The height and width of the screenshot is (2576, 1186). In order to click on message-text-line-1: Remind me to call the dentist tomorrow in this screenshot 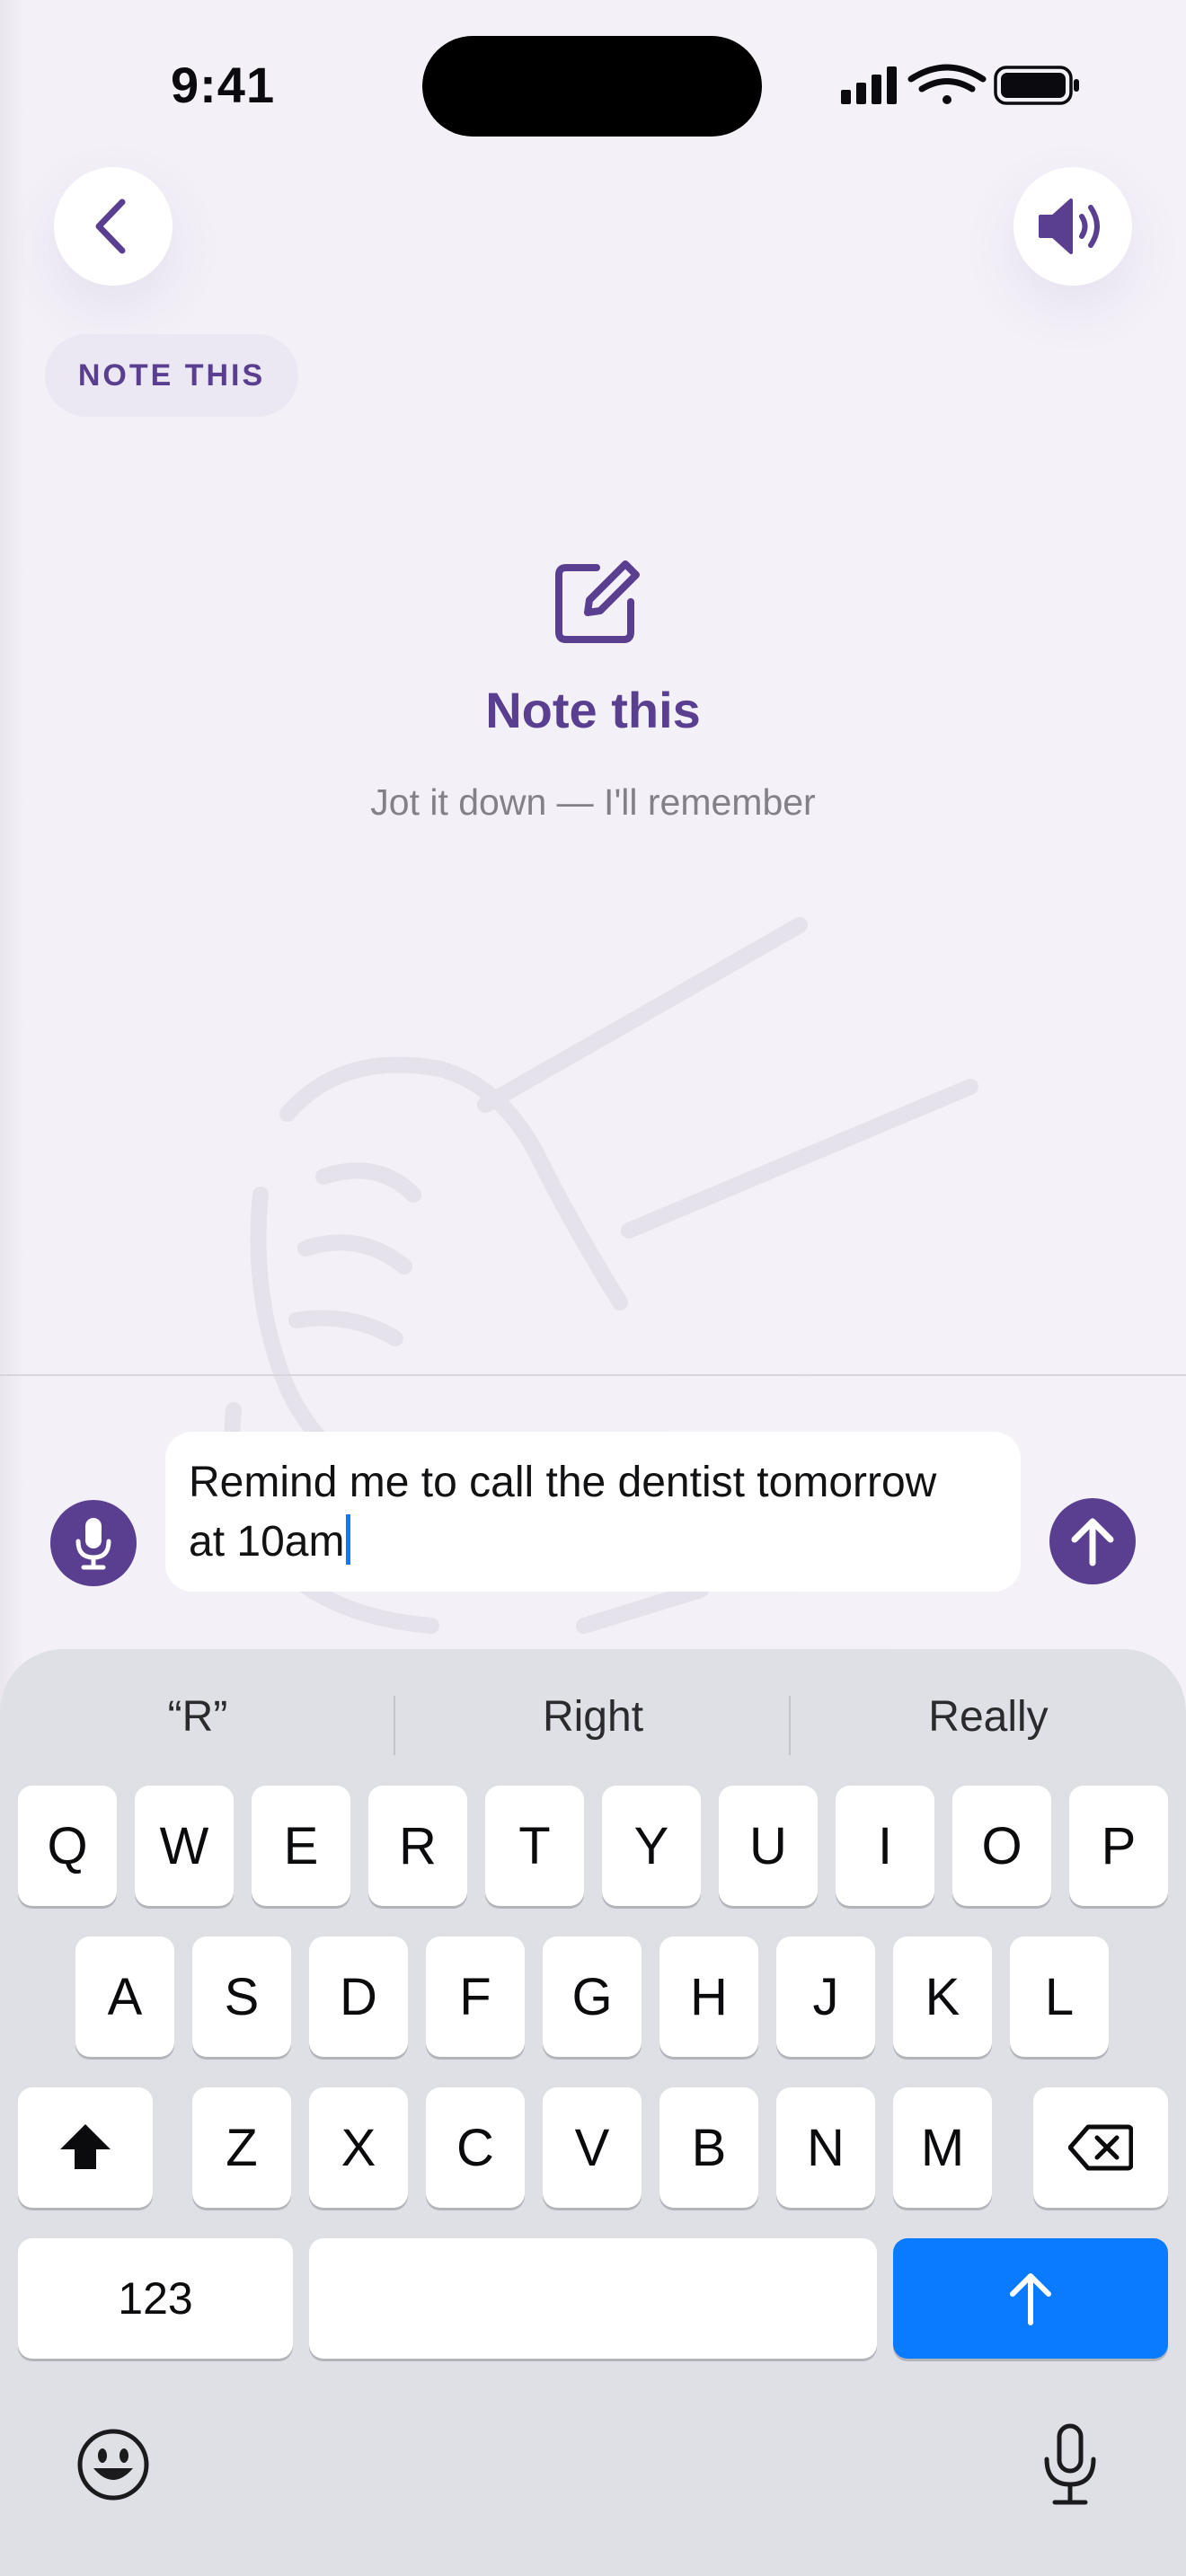, I will do `click(563, 1482)`.